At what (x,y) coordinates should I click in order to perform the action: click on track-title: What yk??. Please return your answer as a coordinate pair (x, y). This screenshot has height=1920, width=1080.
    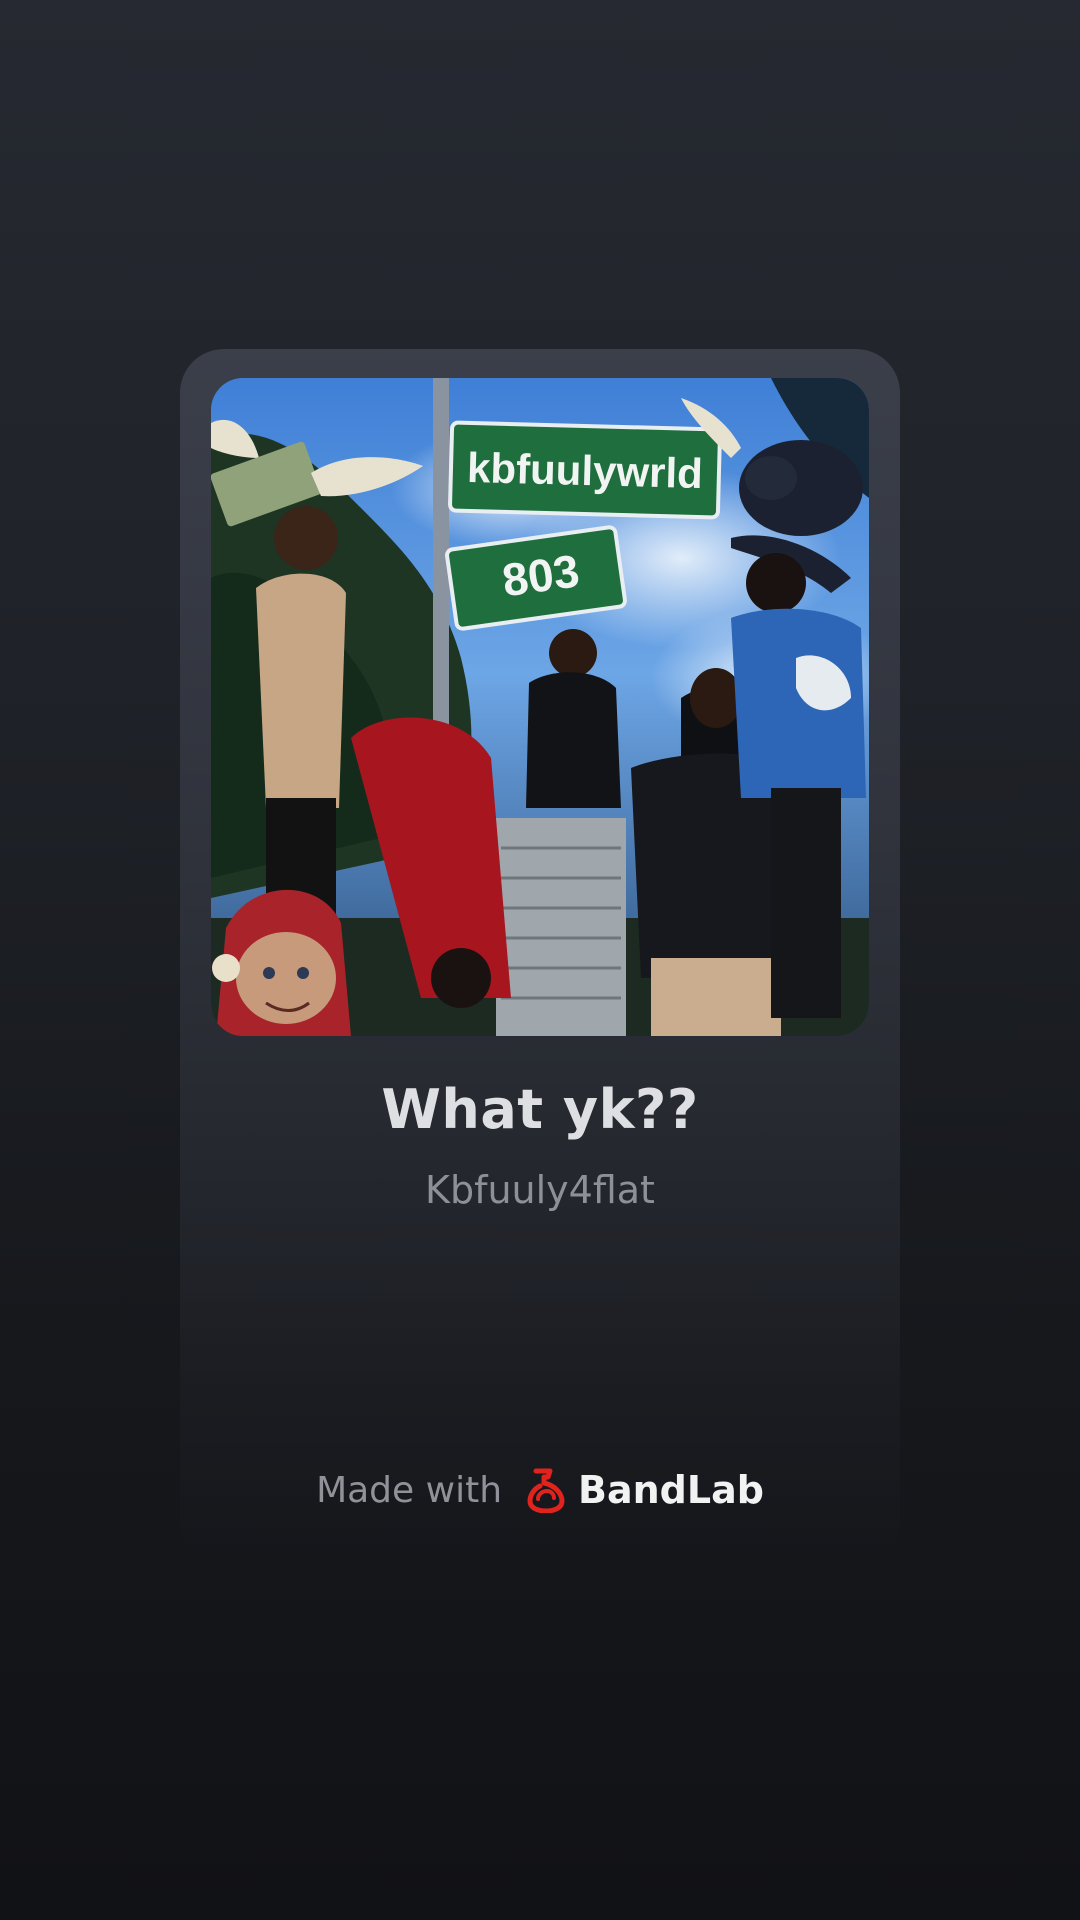
    Looking at the image, I should click on (540, 1109).